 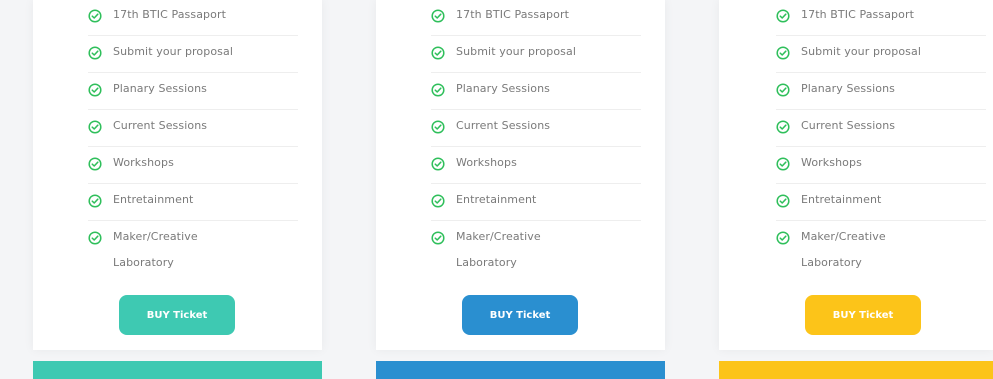 I want to click on card-3-footer-bar, so click(x=856, y=370).